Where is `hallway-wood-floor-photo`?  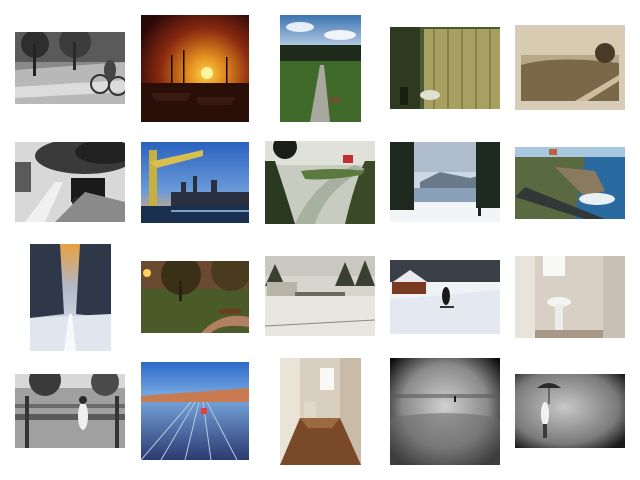
hallway-wood-floor-photo is located at coordinates (320, 411).